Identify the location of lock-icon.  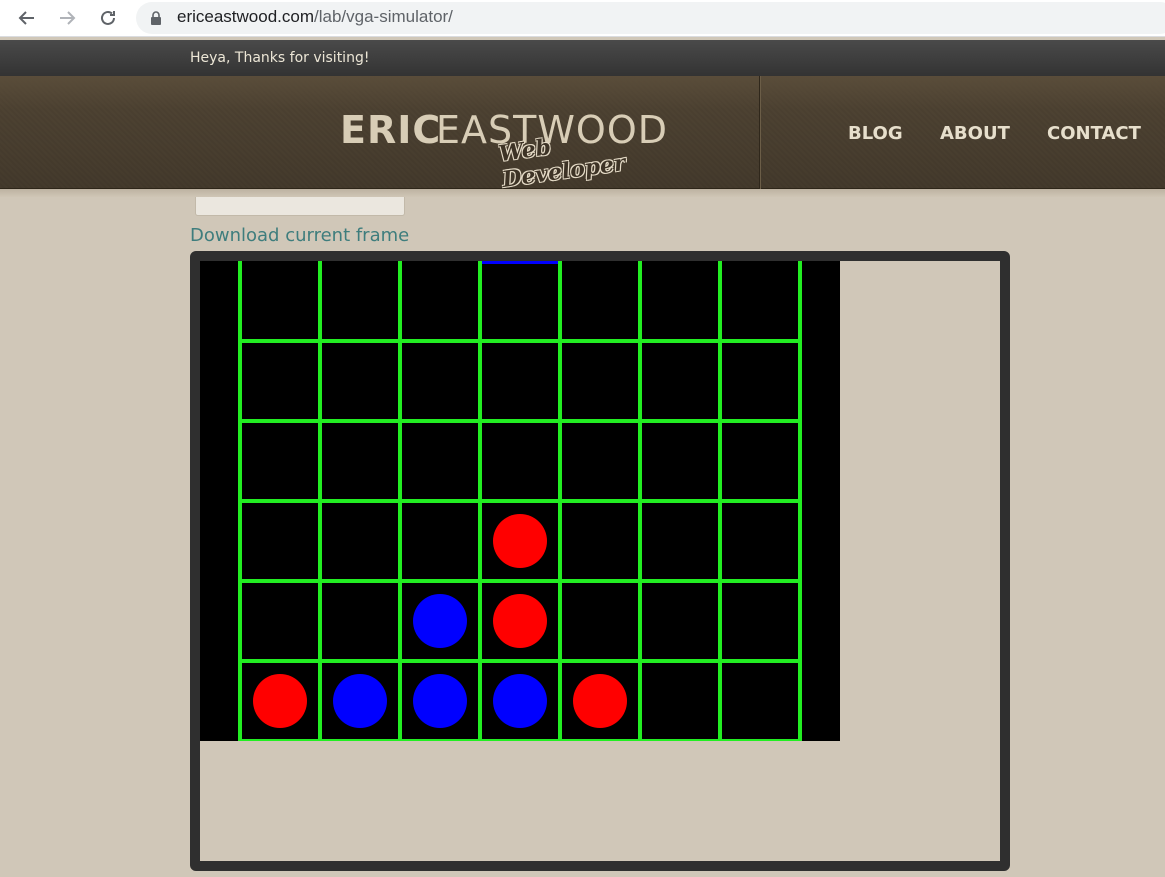
(156, 18).